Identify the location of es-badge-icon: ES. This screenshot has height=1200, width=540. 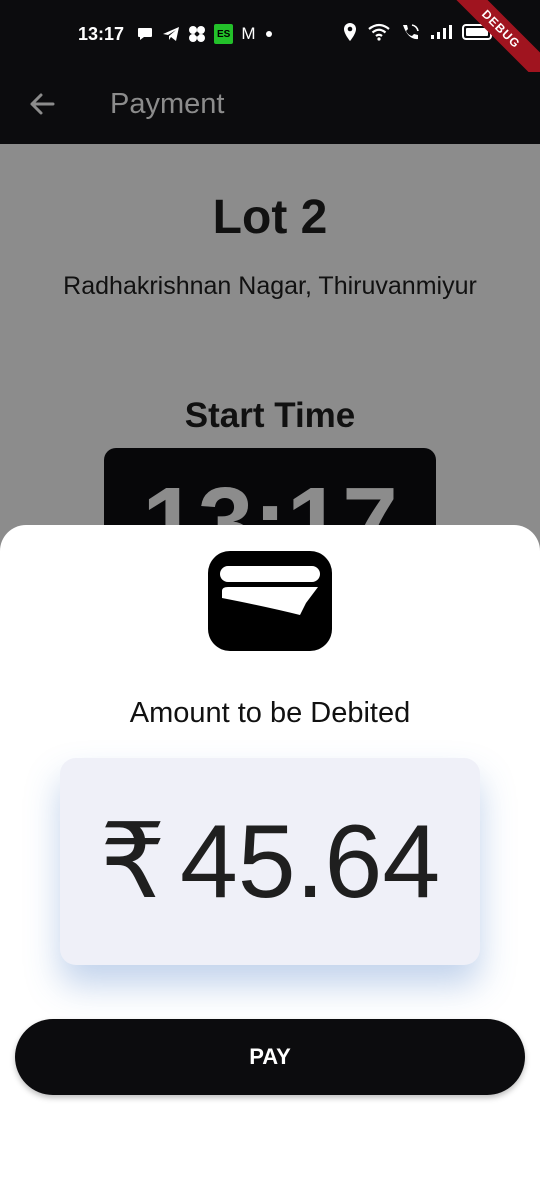
(224, 34).